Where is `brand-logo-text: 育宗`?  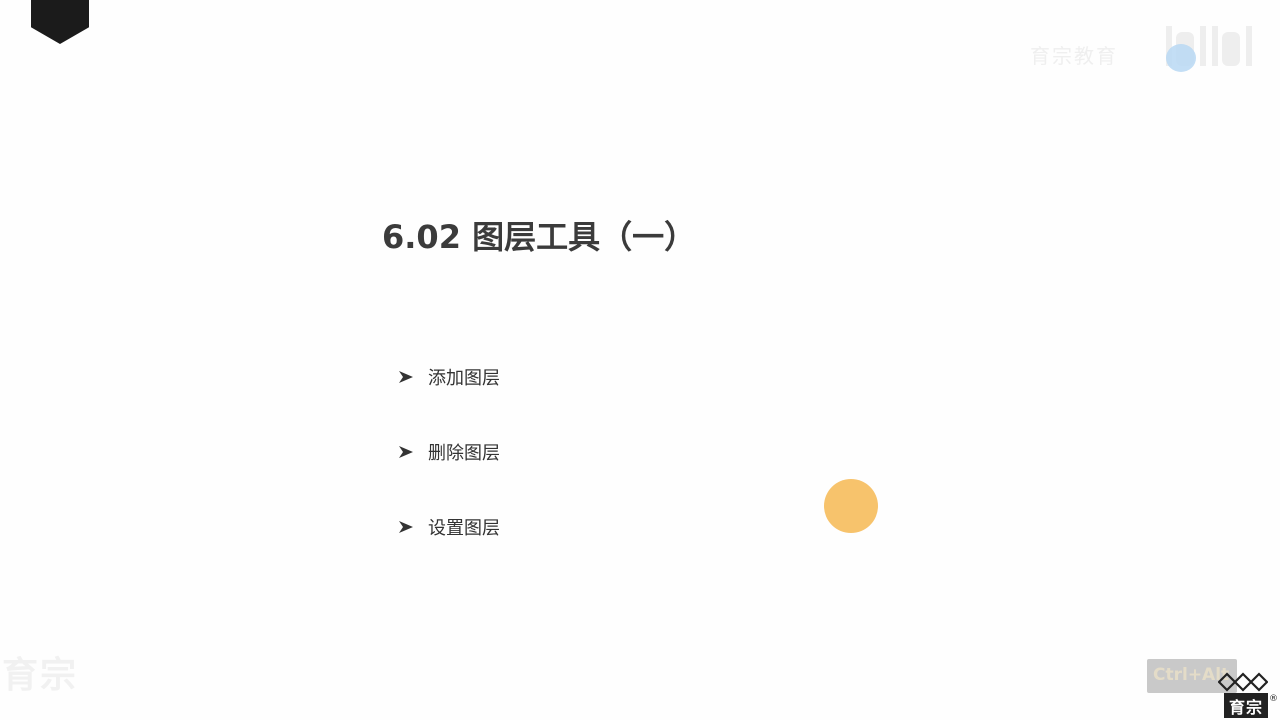
brand-logo-text: 育宗 is located at coordinates (1246, 705).